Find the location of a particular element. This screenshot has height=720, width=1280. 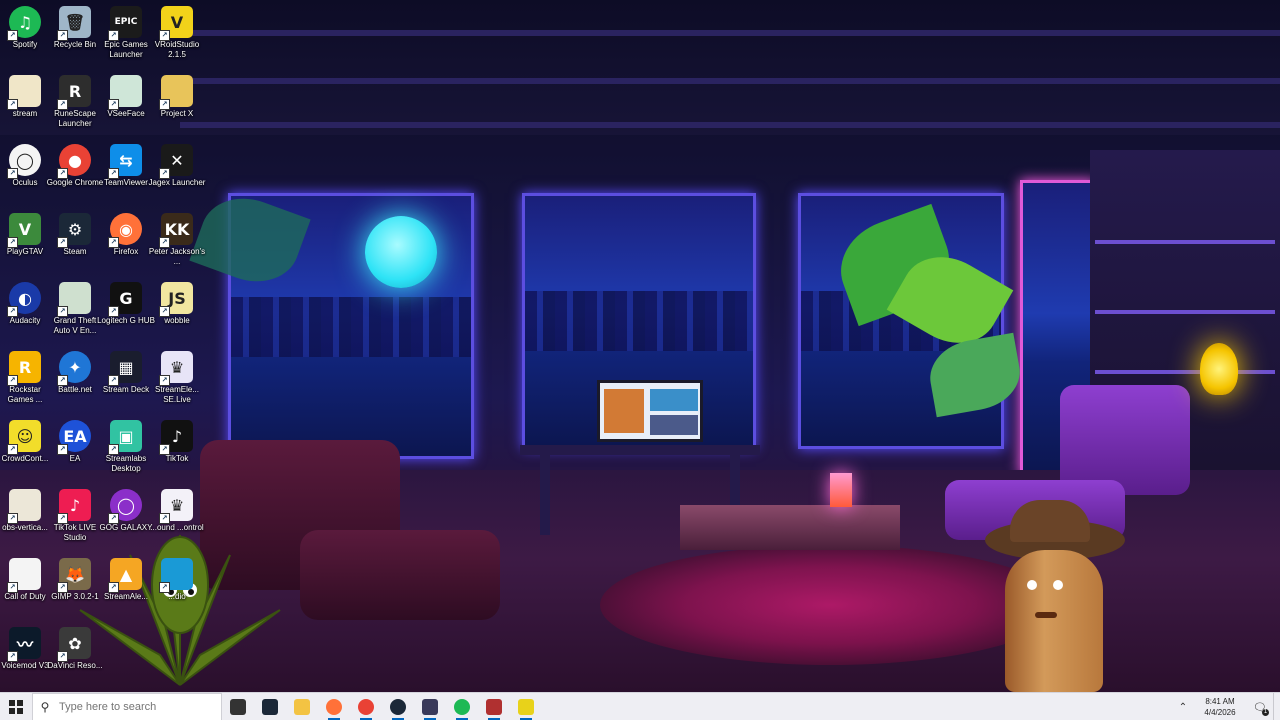

taskbar-clock: 8:41 AM 4/4/2026 is located at coordinates (1220, 707).